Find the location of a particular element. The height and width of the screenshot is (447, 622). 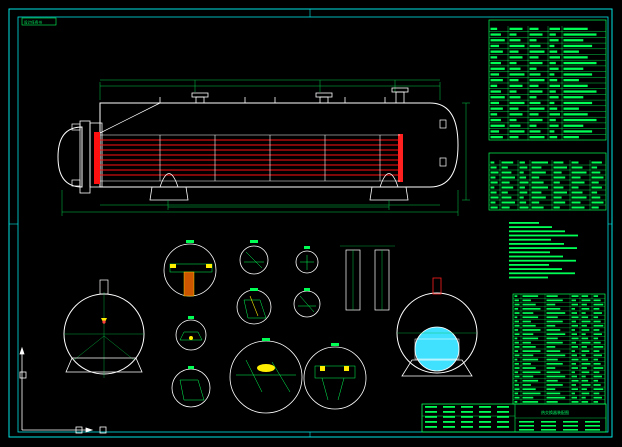

title-block: 热交换器装配图 is located at coordinates (514, 418).